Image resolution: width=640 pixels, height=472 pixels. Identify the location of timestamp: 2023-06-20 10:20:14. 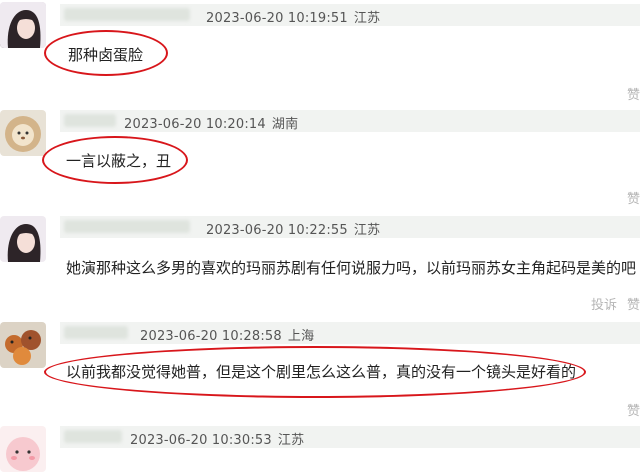
(195, 124).